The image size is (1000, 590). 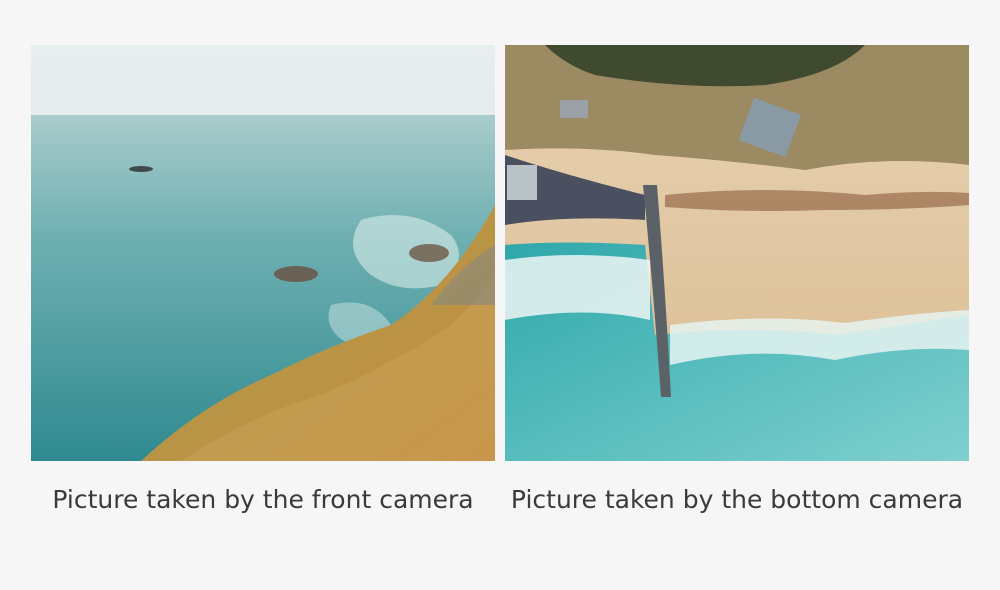 What do you see at coordinates (263, 499) in the screenshot?
I see `front-camera-caption: Picture taken by the front camera` at bounding box center [263, 499].